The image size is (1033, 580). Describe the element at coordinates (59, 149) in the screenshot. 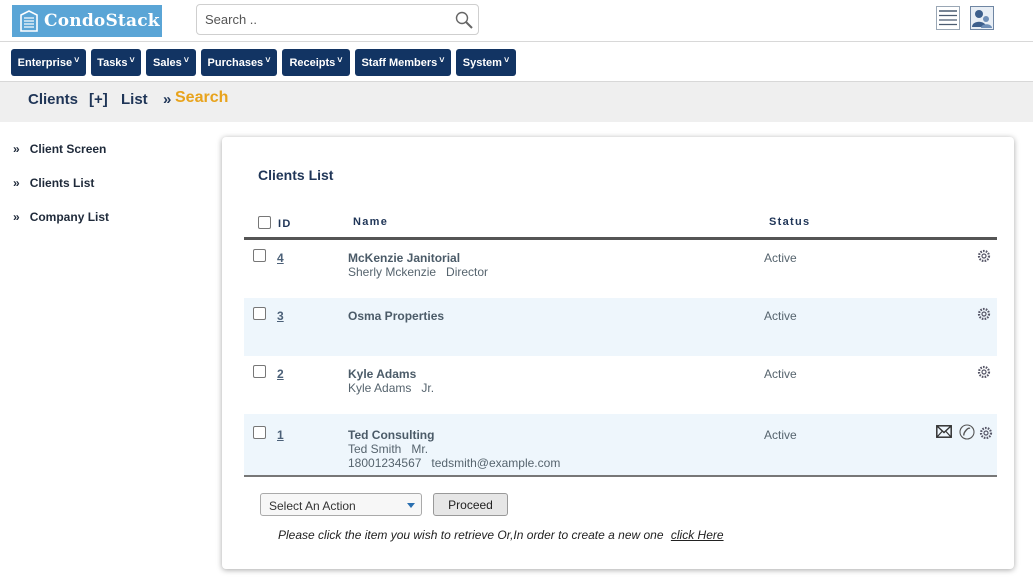

I see `sidebar-item-client-screen: » Client Screen` at that location.